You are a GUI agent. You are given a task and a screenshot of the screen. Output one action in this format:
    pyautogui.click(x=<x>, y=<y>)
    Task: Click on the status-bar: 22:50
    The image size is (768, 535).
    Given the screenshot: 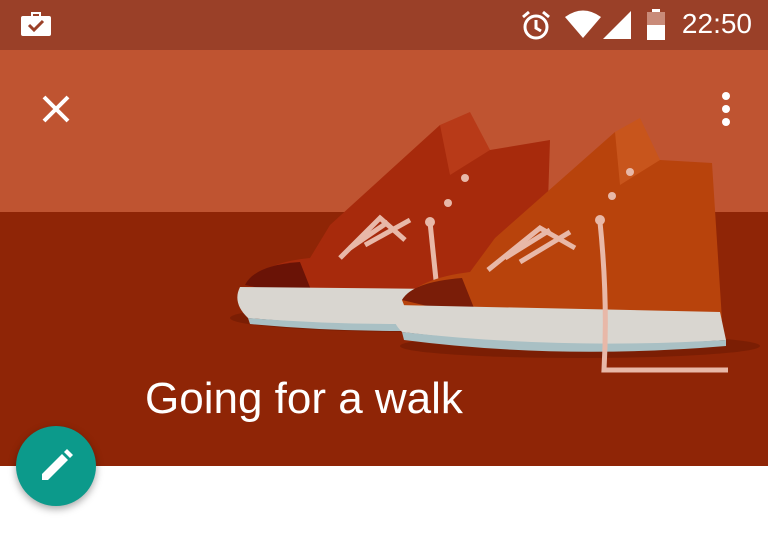 What is the action you would take?
    pyautogui.click(x=384, y=25)
    